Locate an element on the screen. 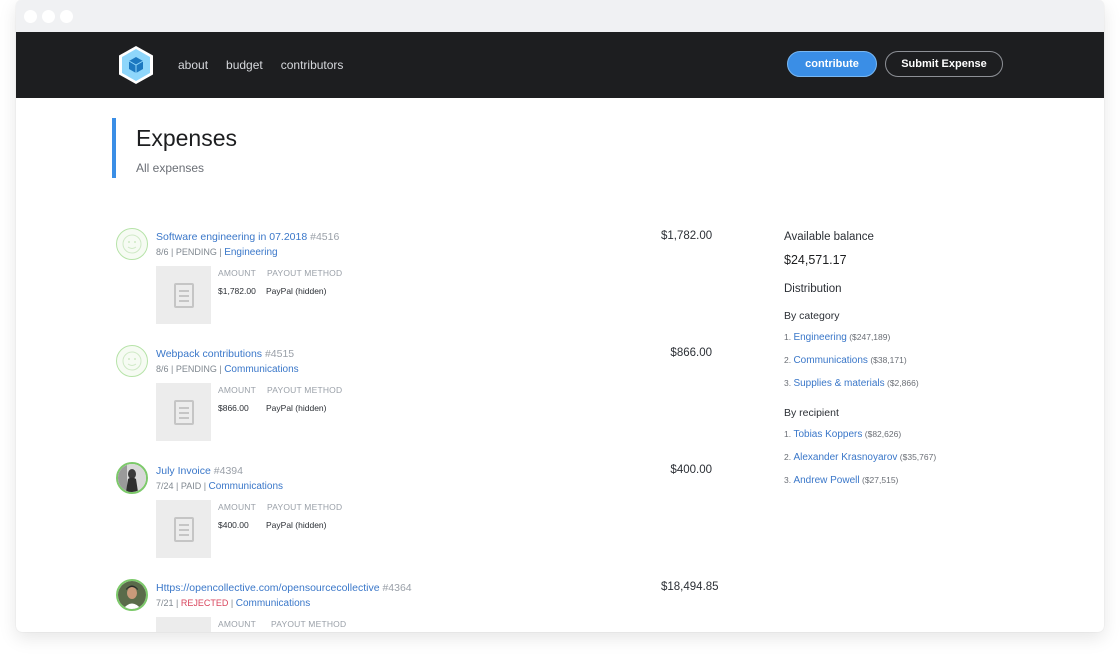 The height and width of the screenshot is (666, 1120). expense-amount: $18,494.85 is located at coordinates (690, 587).